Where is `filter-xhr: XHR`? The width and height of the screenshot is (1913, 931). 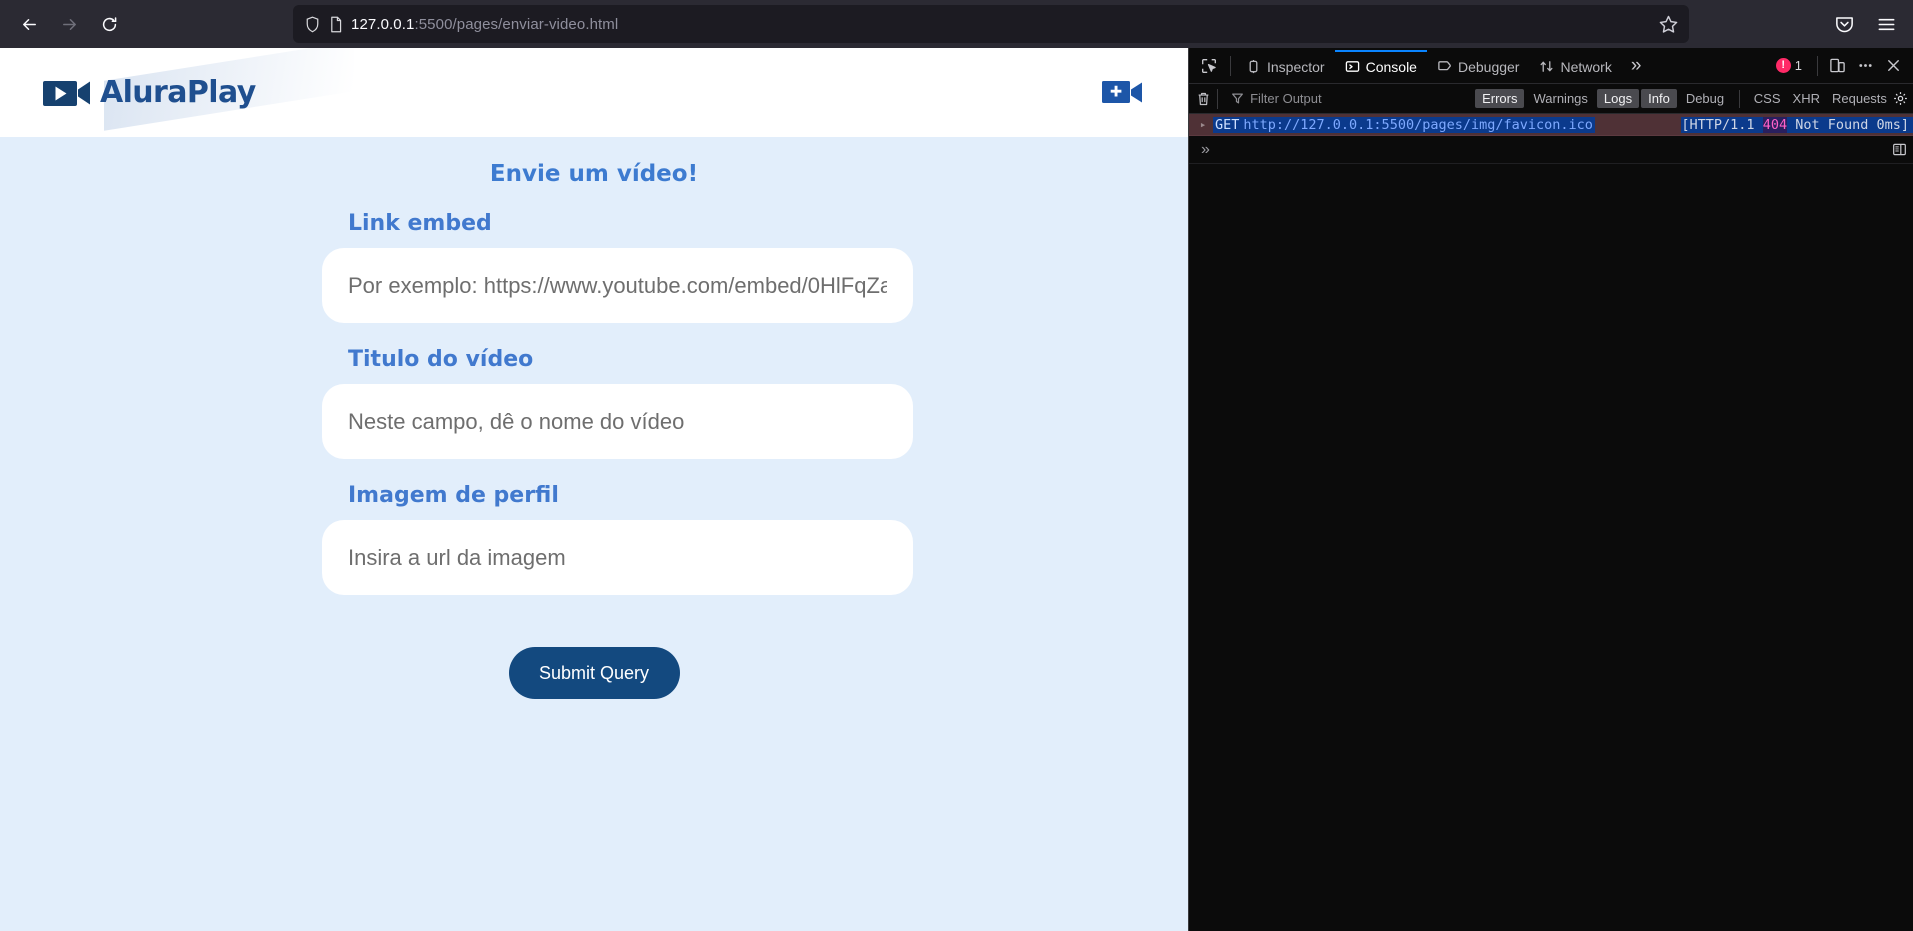 filter-xhr: XHR is located at coordinates (1806, 98).